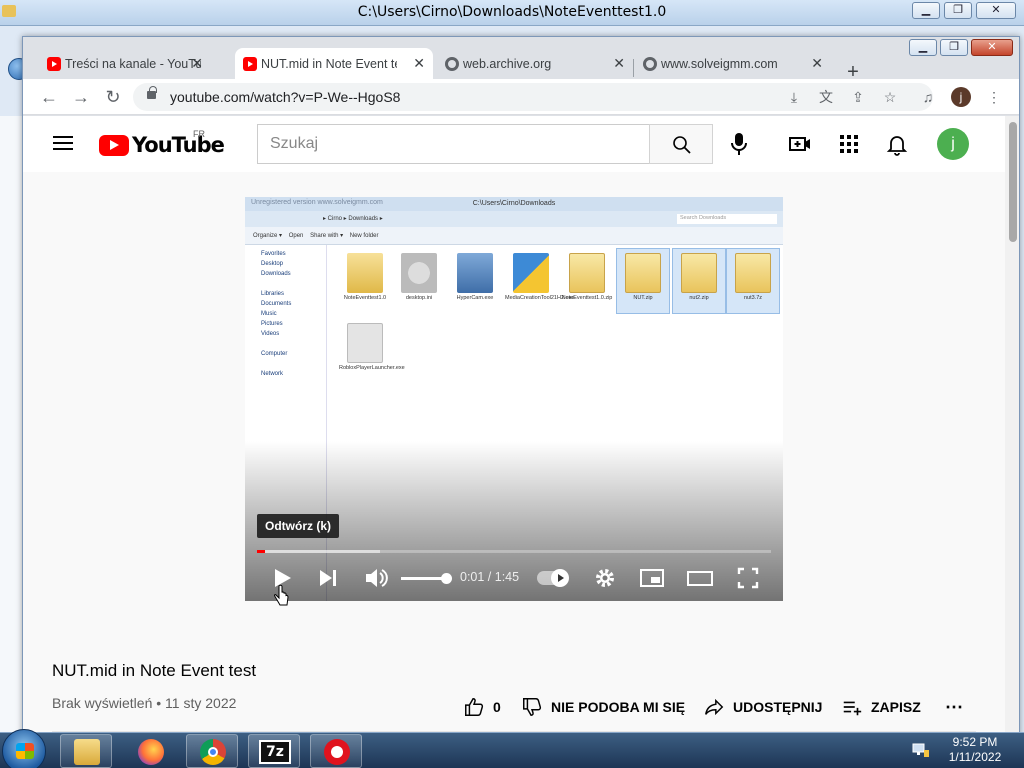  I want to click on scrollbar-thumb, so click(1013, 182).